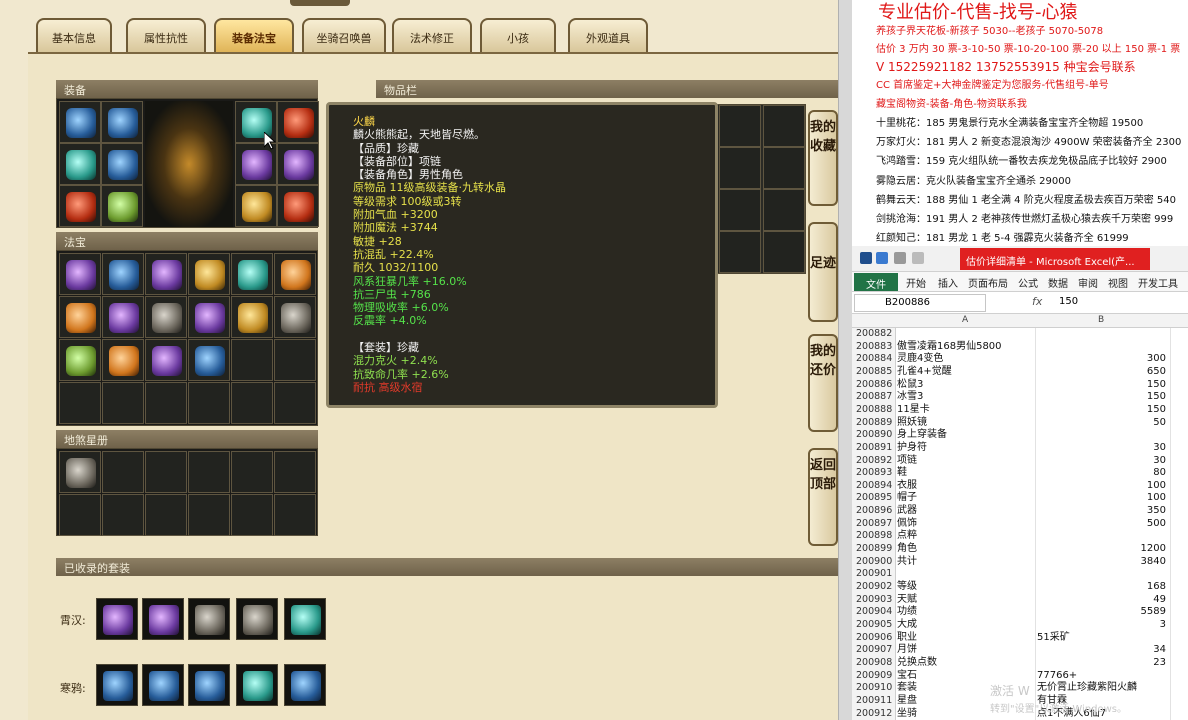 This screenshot has width=1188, height=720. Describe the element at coordinates (874, 385) in the screenshot. I see `row-number: 200886` at that location.